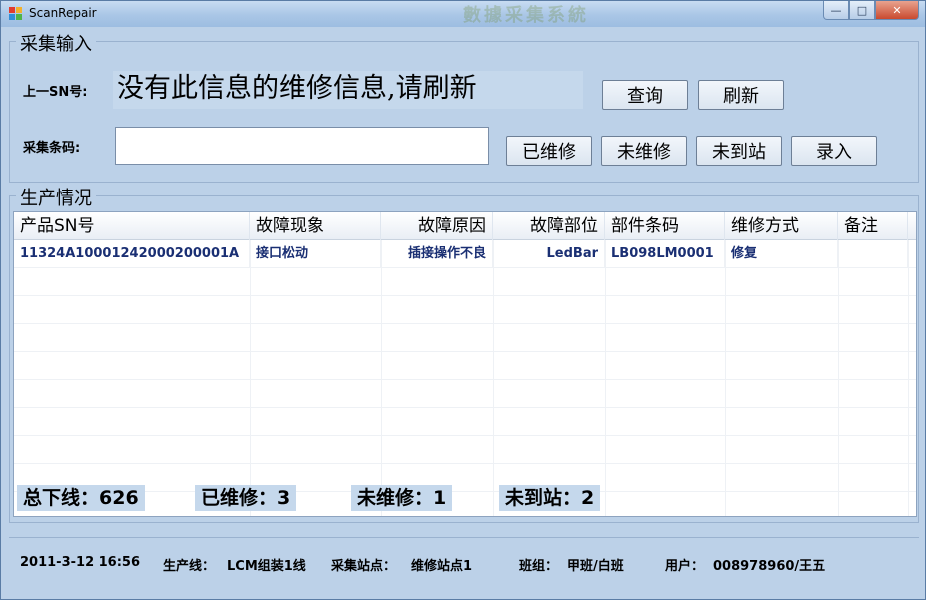 This screenshot has height=600, width=926. What do you see at coordinates (302, 146) in the screenshot?
I see `barcode-input` at bounding box center [302, 146].